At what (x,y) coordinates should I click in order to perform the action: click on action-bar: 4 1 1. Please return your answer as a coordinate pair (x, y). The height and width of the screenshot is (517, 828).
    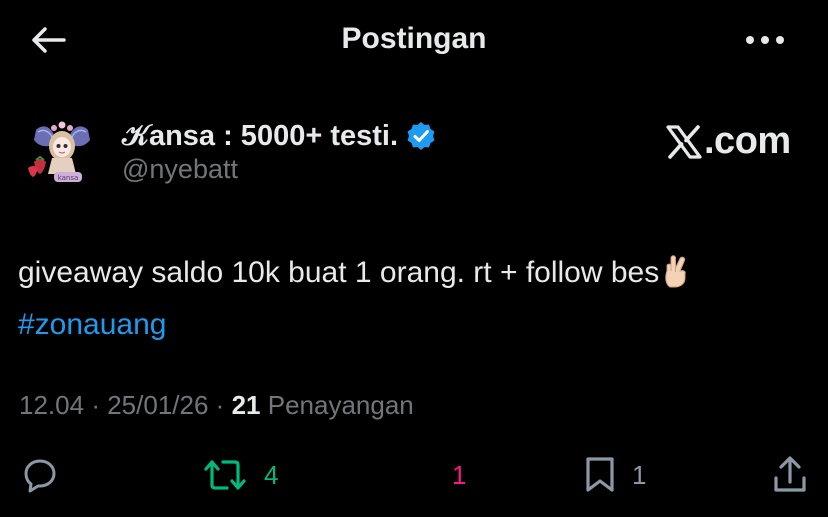
    Looking at the image, I should click on (414, 475).